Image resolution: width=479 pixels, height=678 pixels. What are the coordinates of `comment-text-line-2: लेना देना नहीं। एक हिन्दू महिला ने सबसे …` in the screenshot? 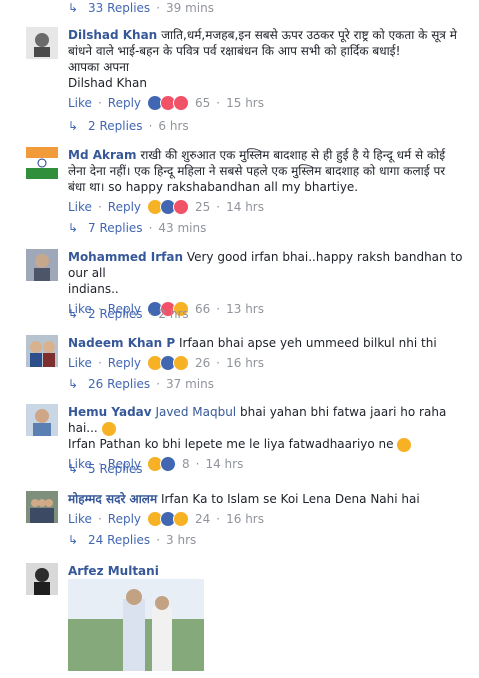 It's located at (257, 171).